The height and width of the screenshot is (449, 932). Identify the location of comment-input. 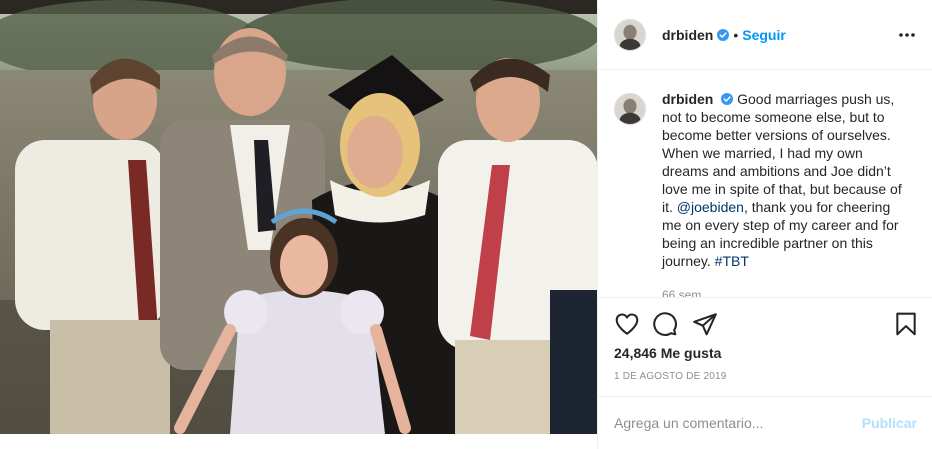
(738, 423).